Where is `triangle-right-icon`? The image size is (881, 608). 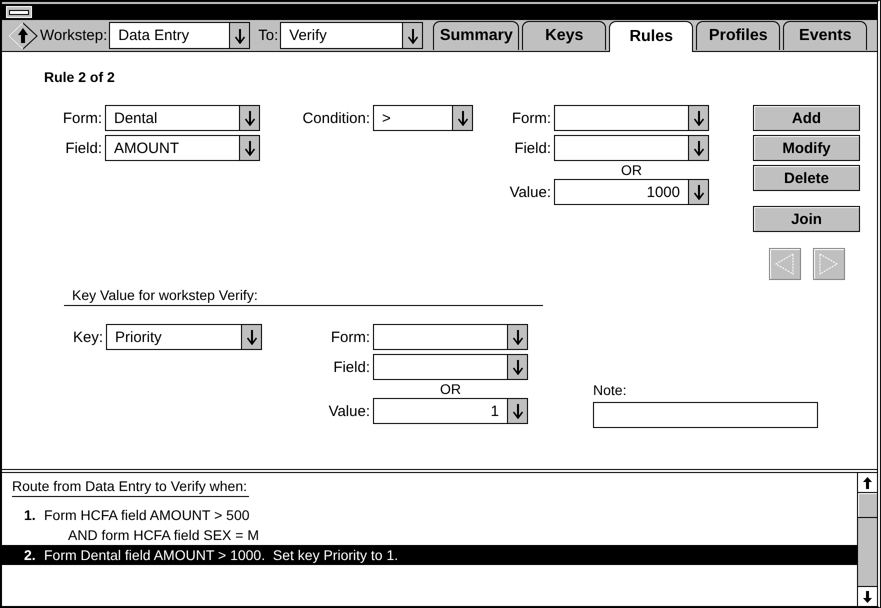
triangle-right-icon is located at coordinates (828, 264).